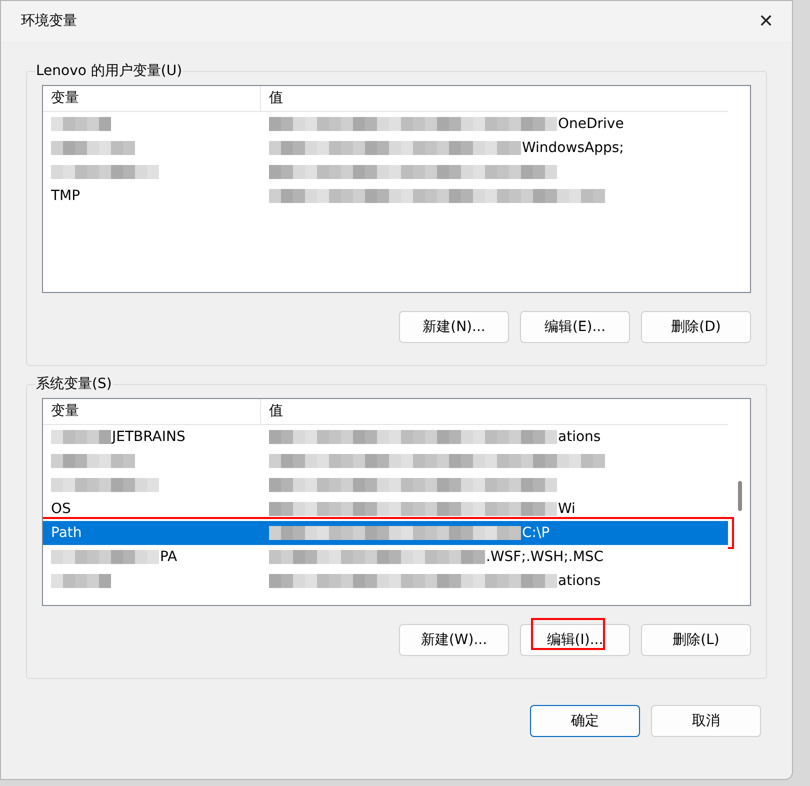 The width and height of the screenshot is (810, 786). What do you see at coordinates (766, 21) in the screenshot?
I see `close-button: ✕` at bounding box center [766, 21].